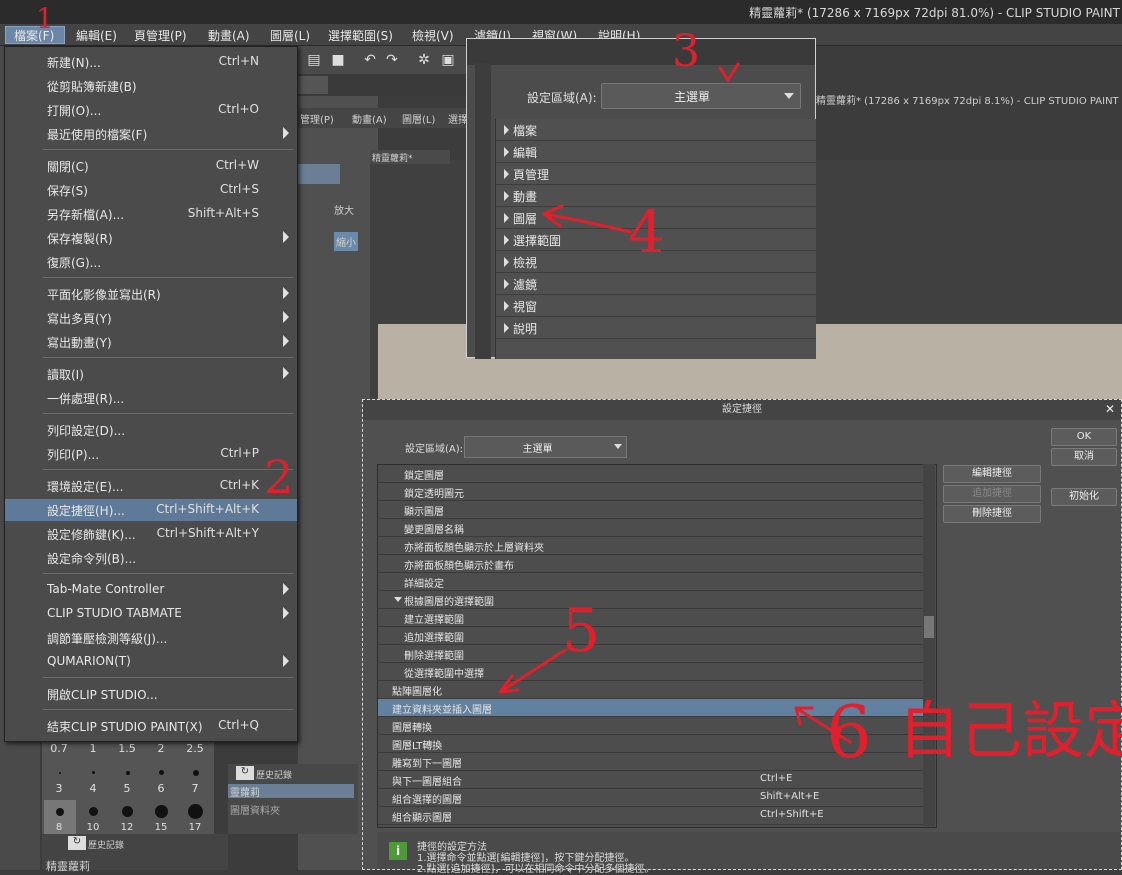  I want to click on file-menu-item-shortcut-settings: 設定捷徑(H)... Ctrl+Shift+Alt+K, so click(151, 510).